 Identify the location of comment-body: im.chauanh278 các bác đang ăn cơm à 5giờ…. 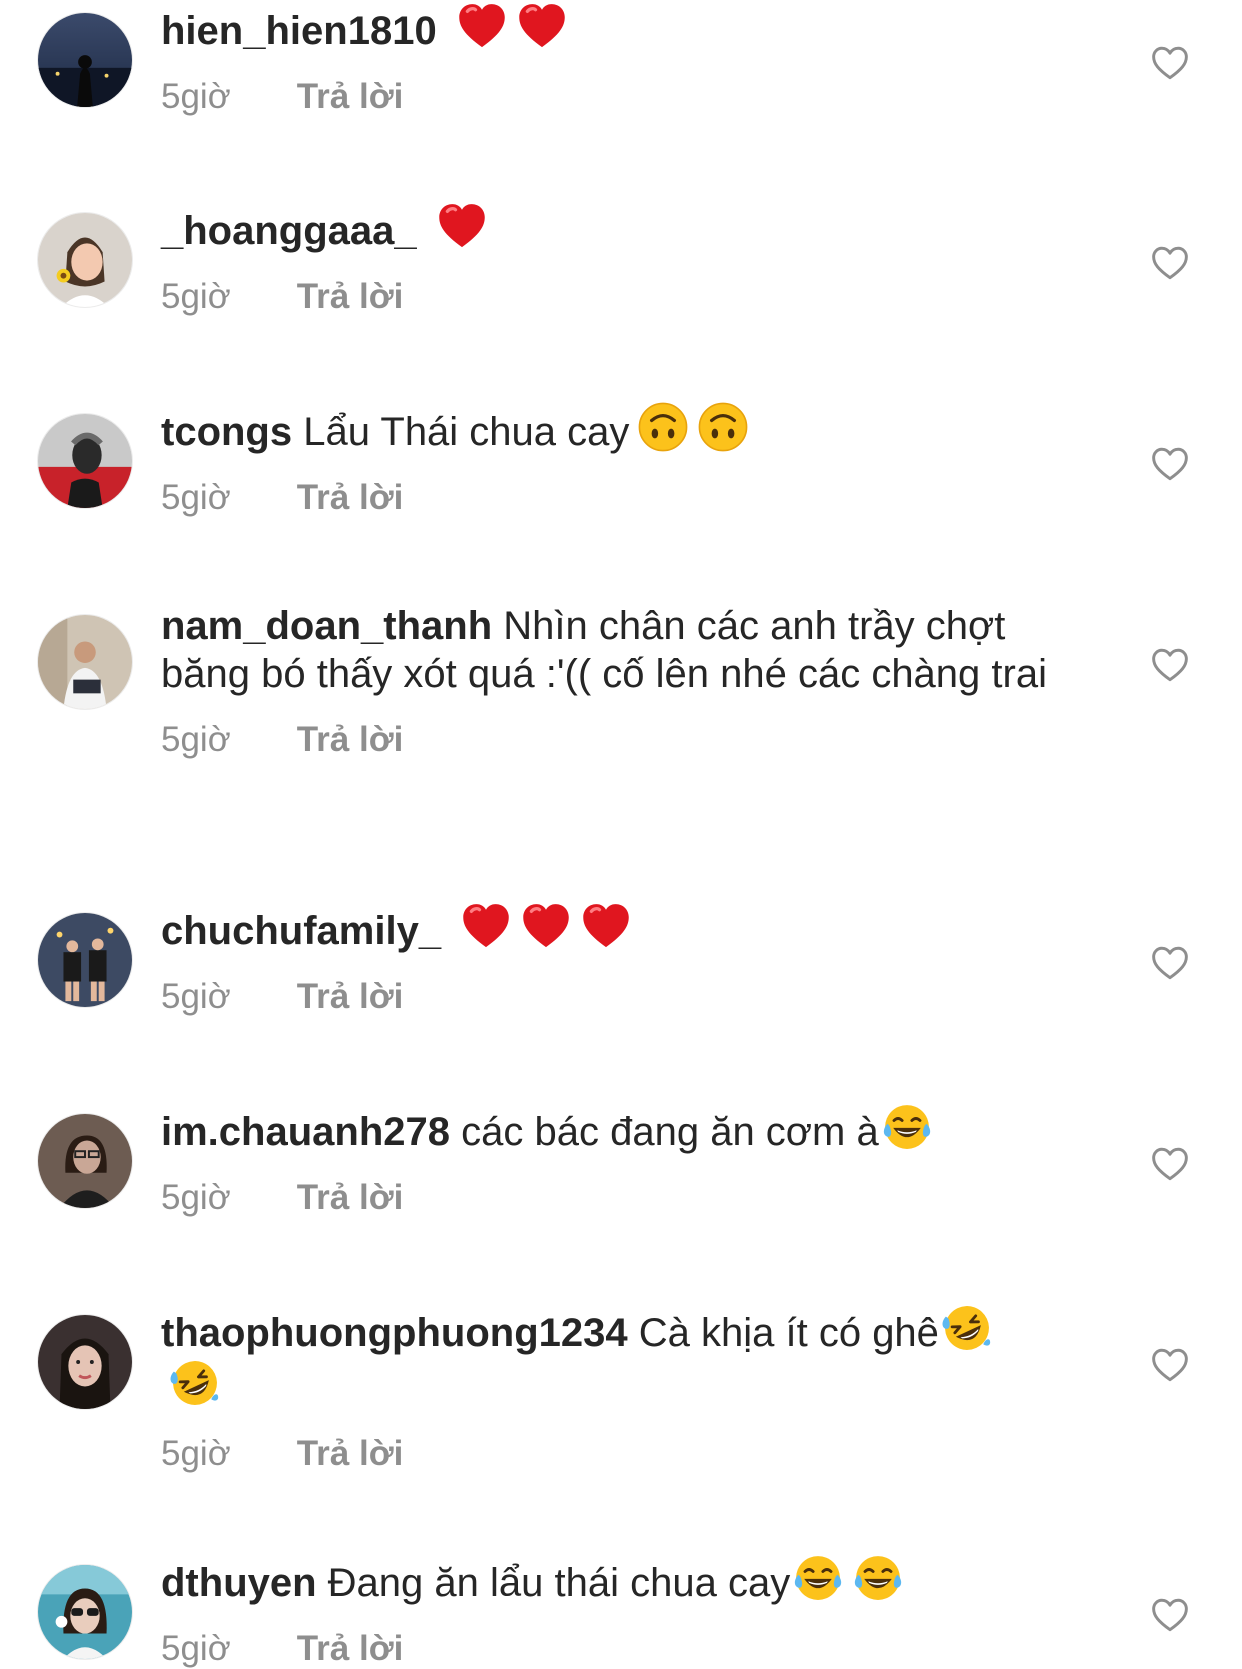
(621, 1159).